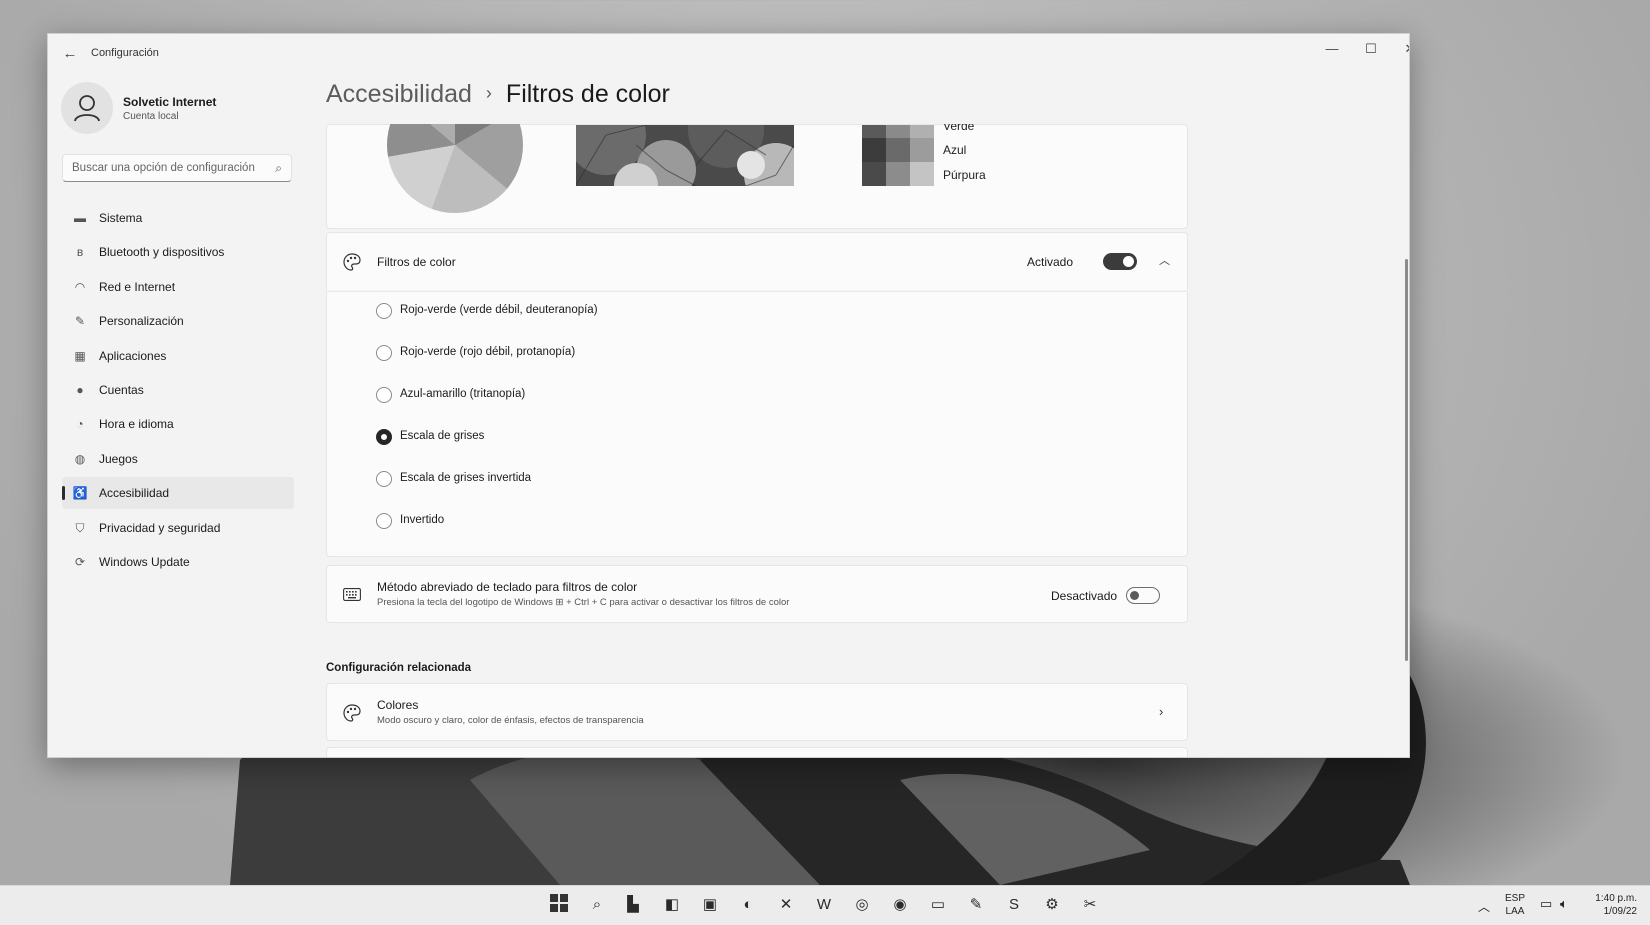  Describe the element at coordinates (463, 394) in the screenshot. I see `radio-label: Azul-amarillo (tritanopía)` at that location.